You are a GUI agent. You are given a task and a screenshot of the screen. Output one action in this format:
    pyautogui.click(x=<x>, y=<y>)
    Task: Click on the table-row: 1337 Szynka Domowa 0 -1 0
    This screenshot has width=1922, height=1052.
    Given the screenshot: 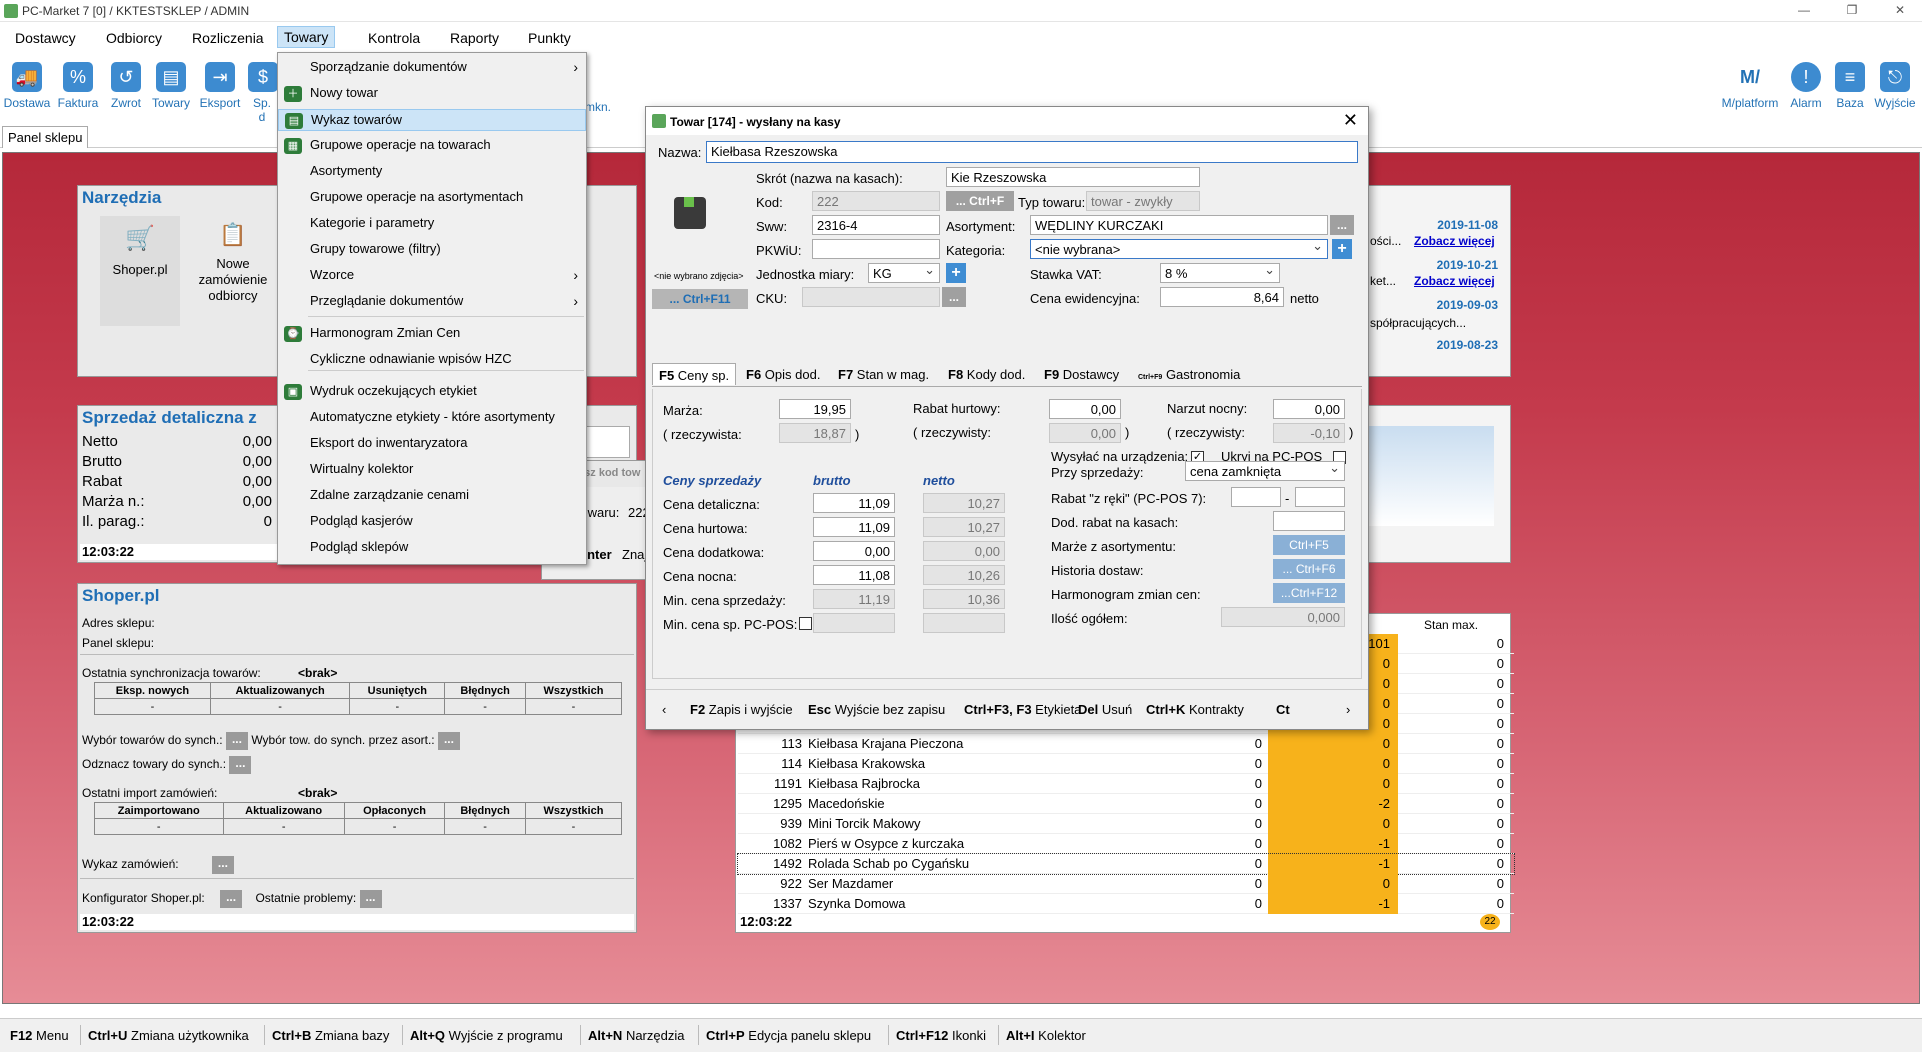 What is the action you would take?
    pyautogui.click(x=1126, y=904)
    